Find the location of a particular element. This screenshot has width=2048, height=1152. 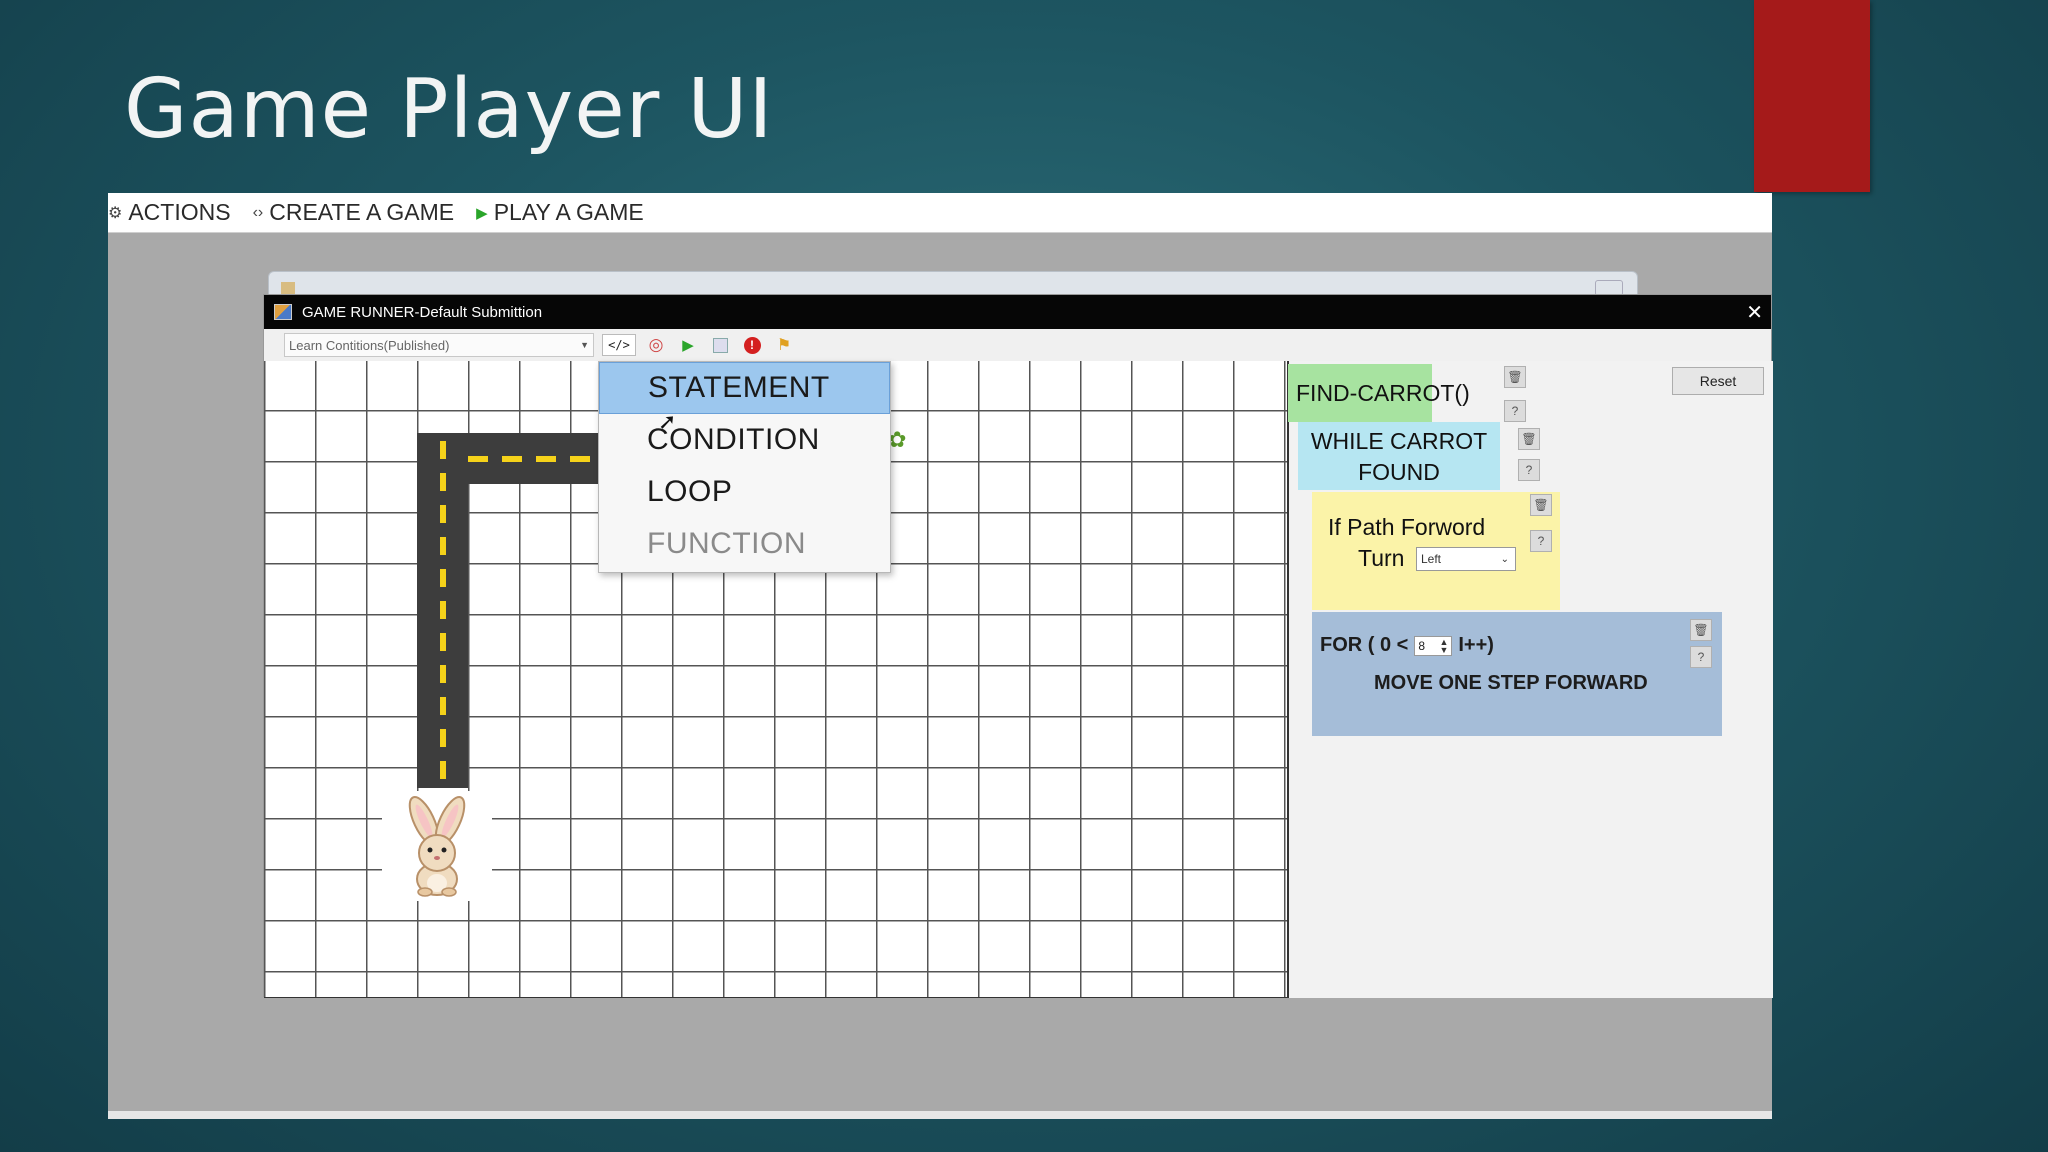

mouse-cursor-icon: ➚ is located at coordinates (667, 421).